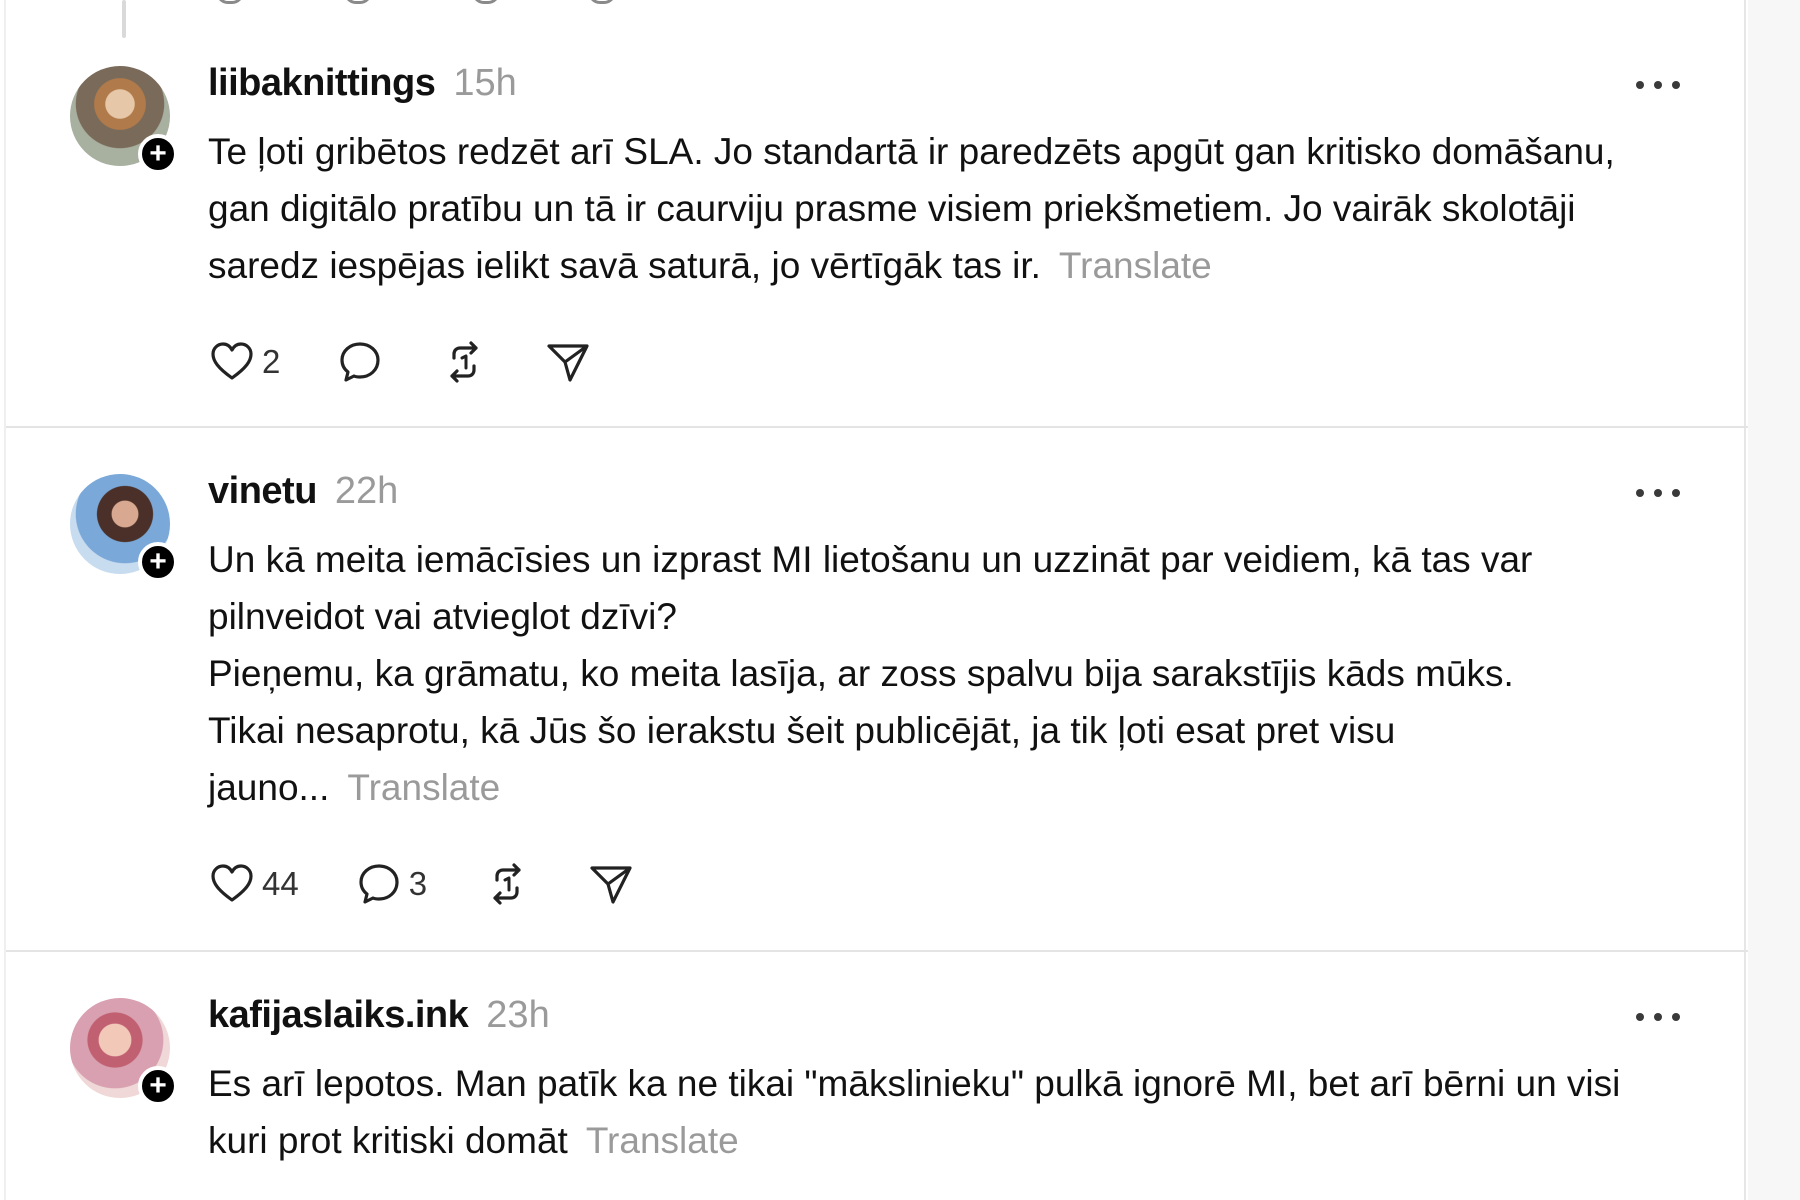 The image size is (1800, 1200). What do you see at coordinates (517, 1015) in the screenshot?
I see `post-time: 23h` at bounding box center [517, 1015].